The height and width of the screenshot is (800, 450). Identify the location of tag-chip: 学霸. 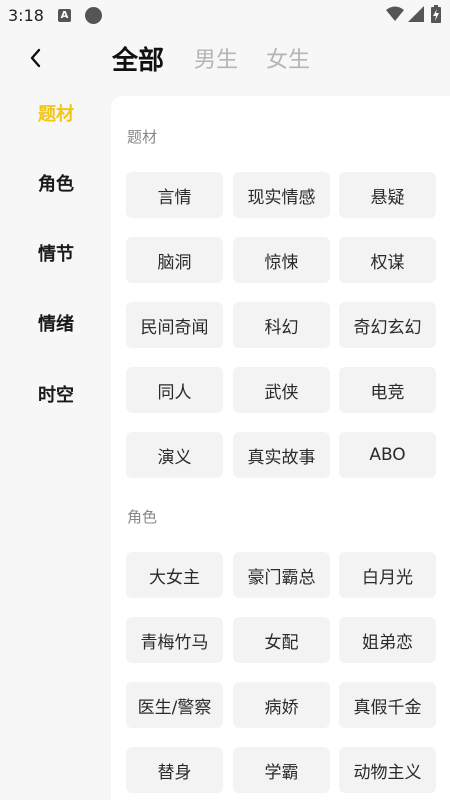
(281, 770).